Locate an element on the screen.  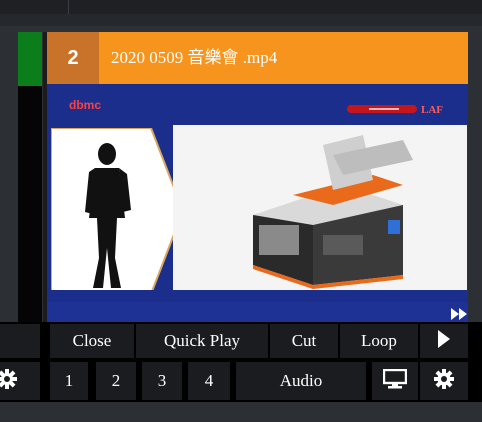
cut-button: Cut is located at coordinates (304, 341).